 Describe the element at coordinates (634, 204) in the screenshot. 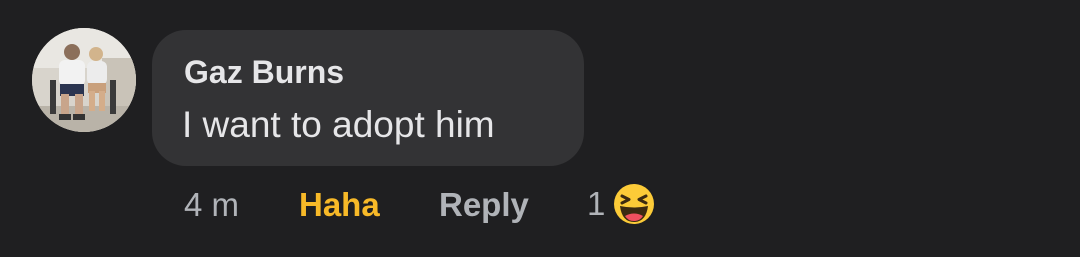

I see `haha-emoji-icon` at that location.